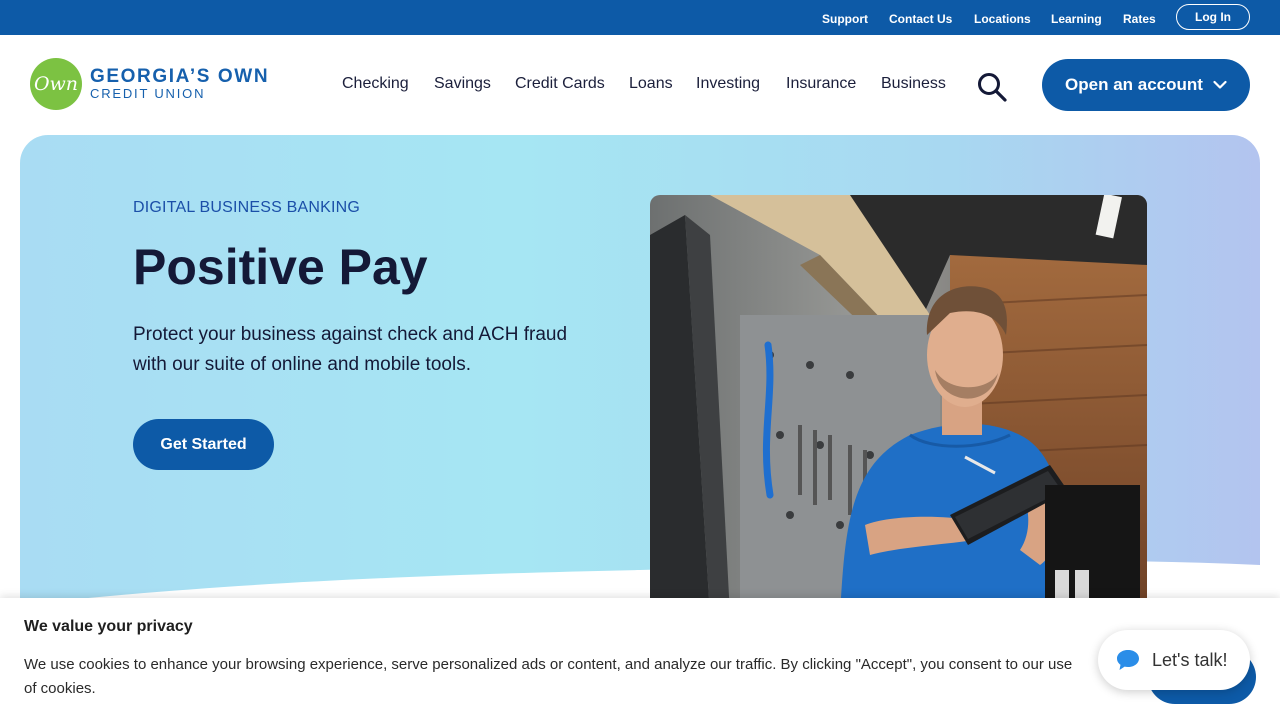  I want to click on logo-subname: CREDIT UNION, so click(148, 93).